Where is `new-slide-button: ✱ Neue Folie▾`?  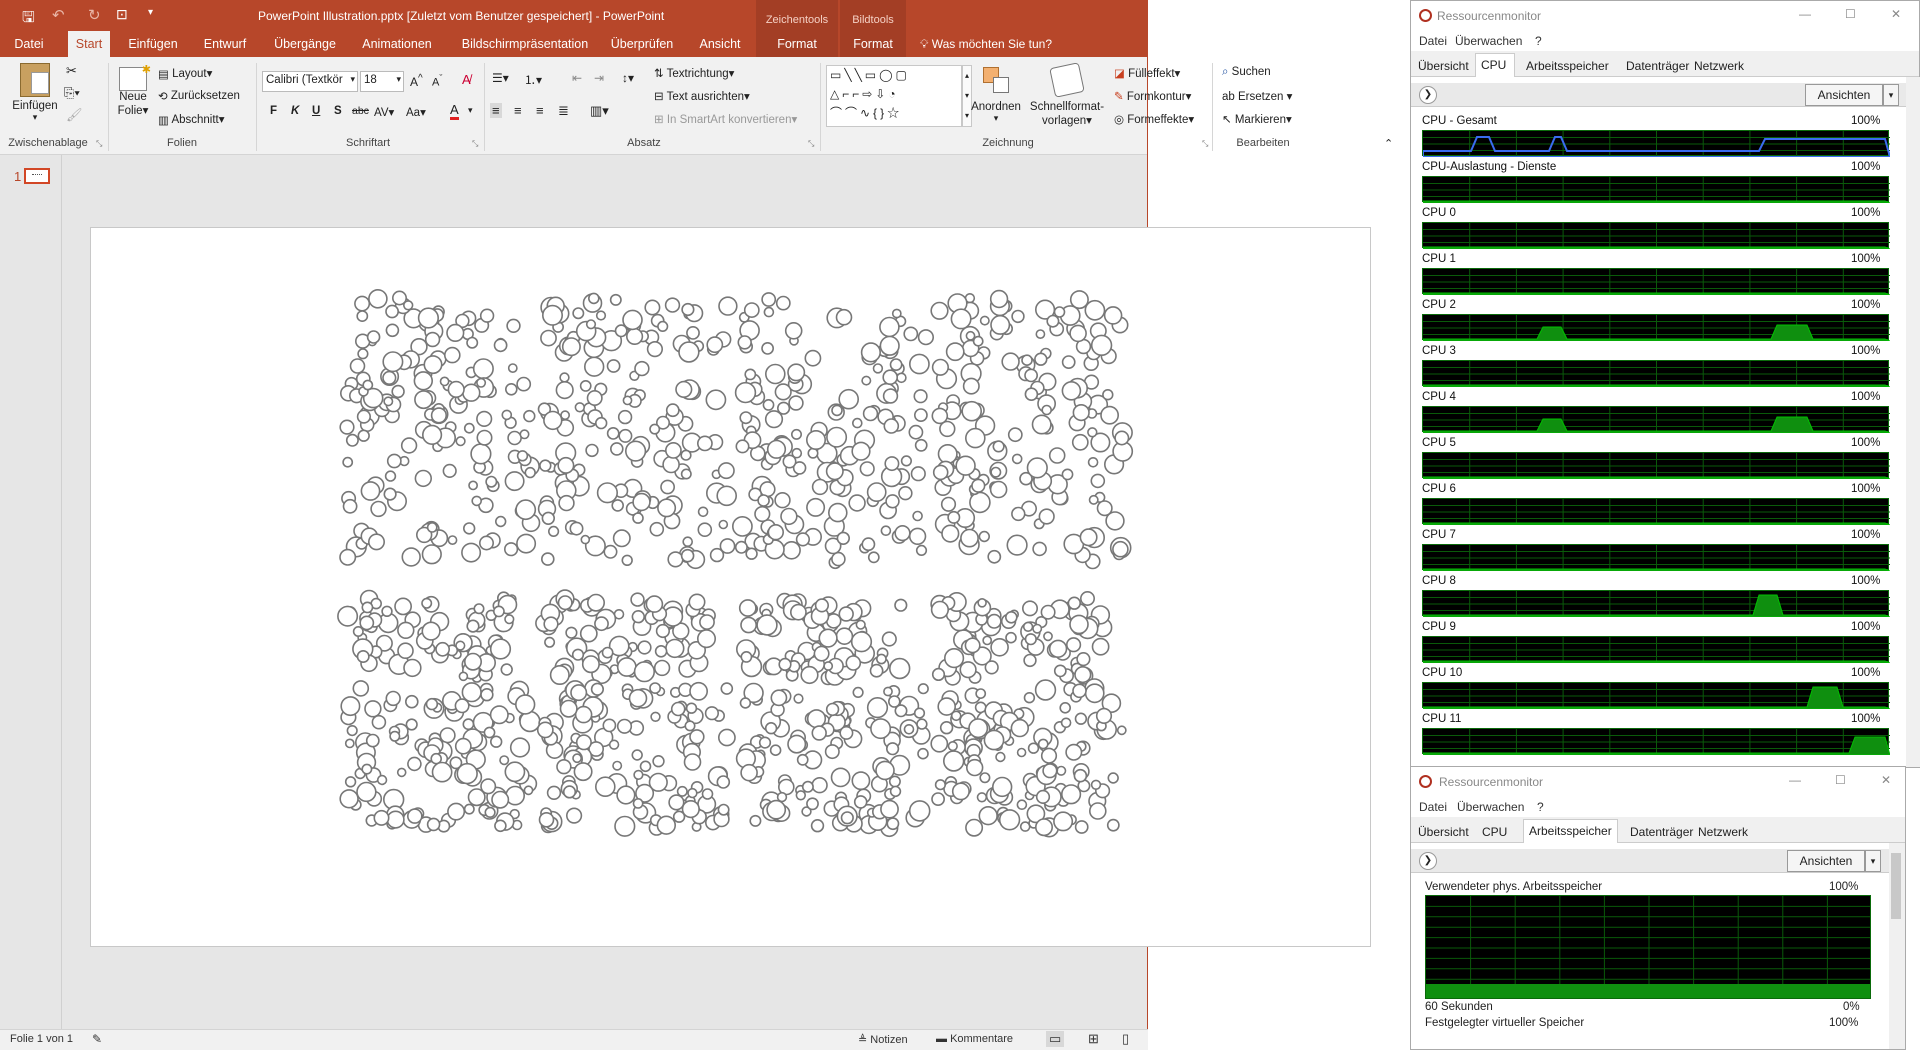
new-slide-button: ✱ Neue Folie▾ is located at coordinates (133, 90).